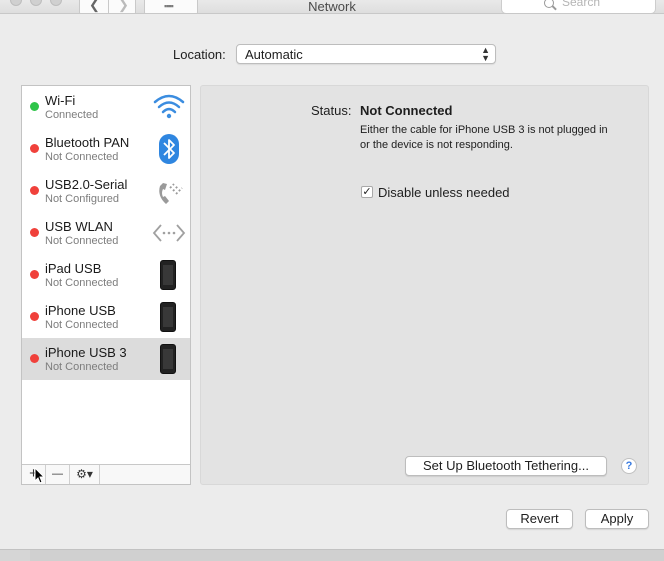 This screenshot has height=561, width=664. I want to click on location-select: Automatic ▲ ▼, so click(366, 54).